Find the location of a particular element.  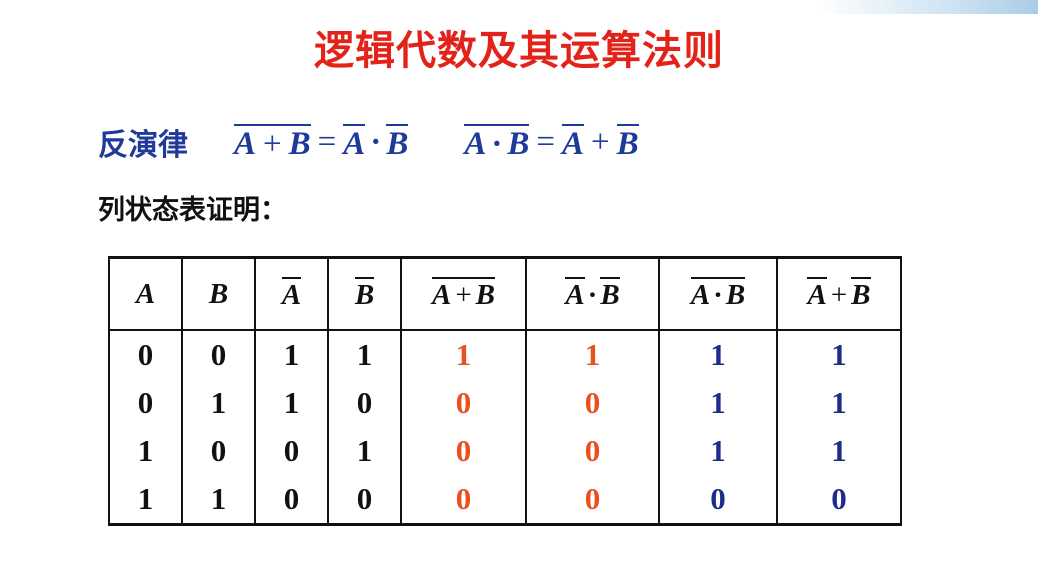

header-a: A is located at coordinates (145, 293).